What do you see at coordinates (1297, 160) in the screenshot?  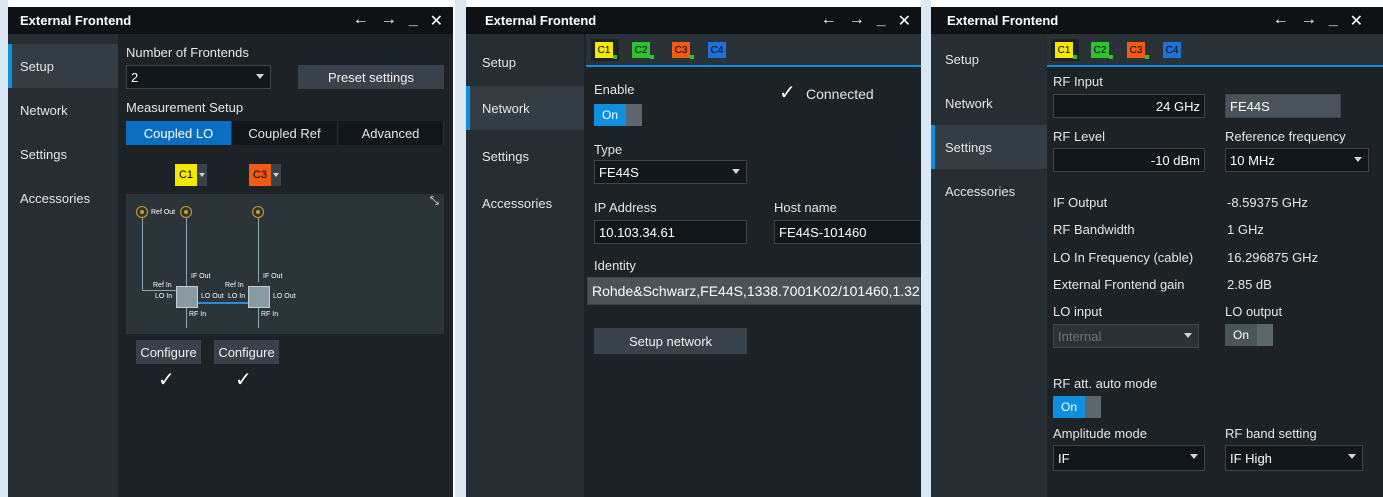 I see `reference-frequency-dropdown: 10 MHz` at bounding box center [1297, 160].